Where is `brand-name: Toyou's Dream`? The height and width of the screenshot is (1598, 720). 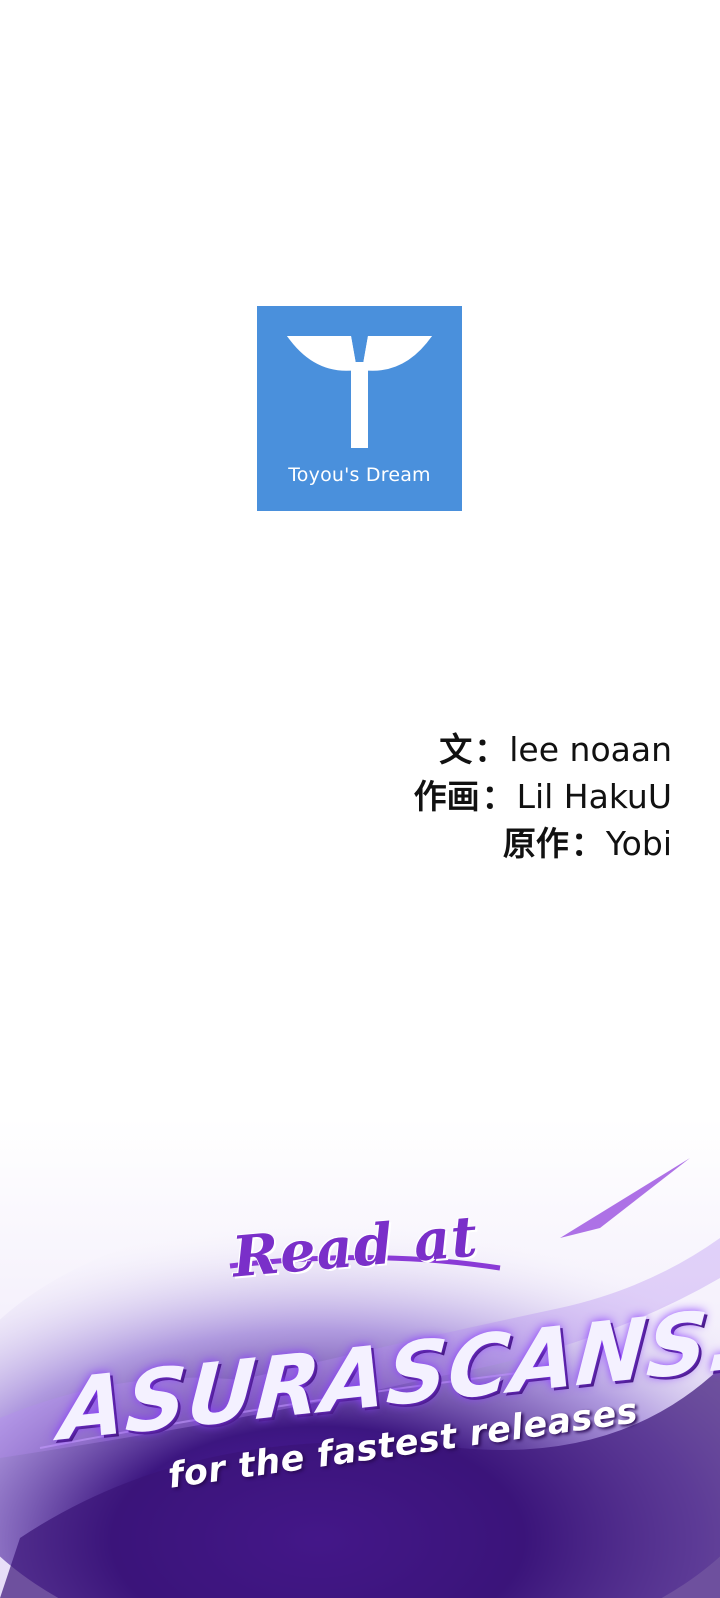
brand-name: Toyou's Dream is located at coordinates (359, 475).